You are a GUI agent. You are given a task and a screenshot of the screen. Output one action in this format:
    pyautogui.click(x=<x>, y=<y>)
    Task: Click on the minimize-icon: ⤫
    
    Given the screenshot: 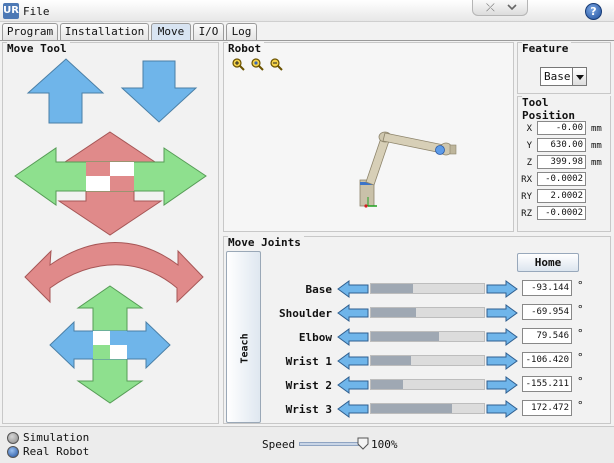 What is the action you would take?
    pyautogui.click(x=490, y=8)
    